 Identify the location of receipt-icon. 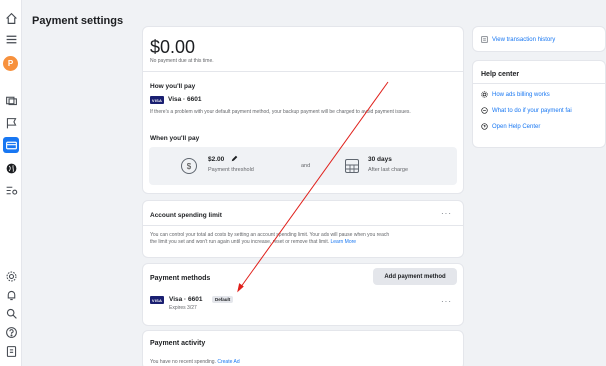
(484, 39).